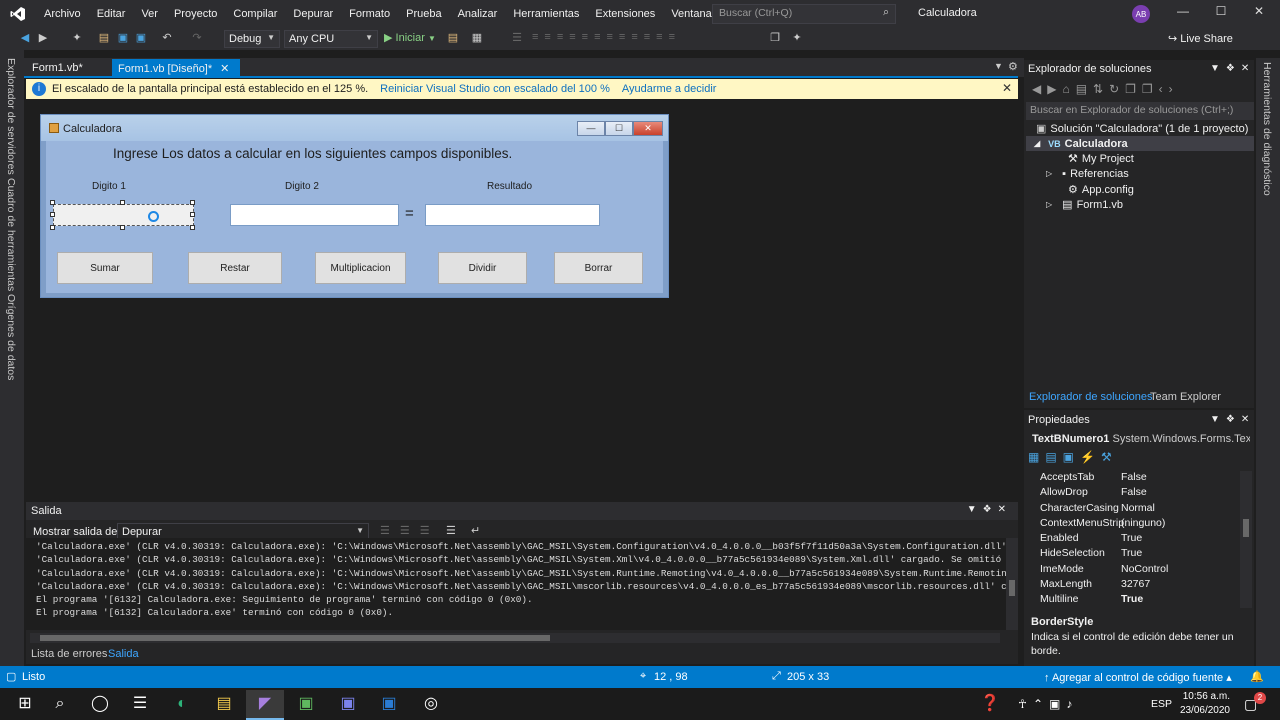 The width and height of the screenshot is (1280, 720). I want to click on app-icon: ◎, so click(431, 704).